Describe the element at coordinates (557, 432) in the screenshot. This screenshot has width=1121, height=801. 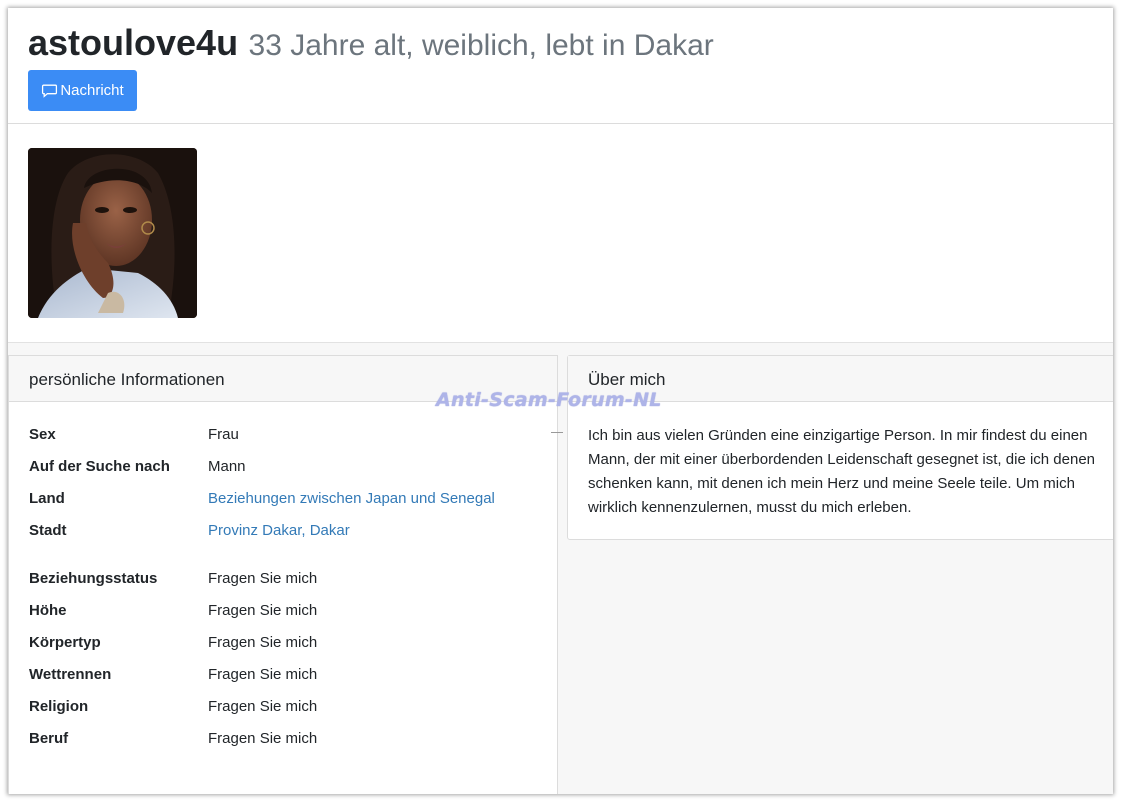
I see `divider` at that location.